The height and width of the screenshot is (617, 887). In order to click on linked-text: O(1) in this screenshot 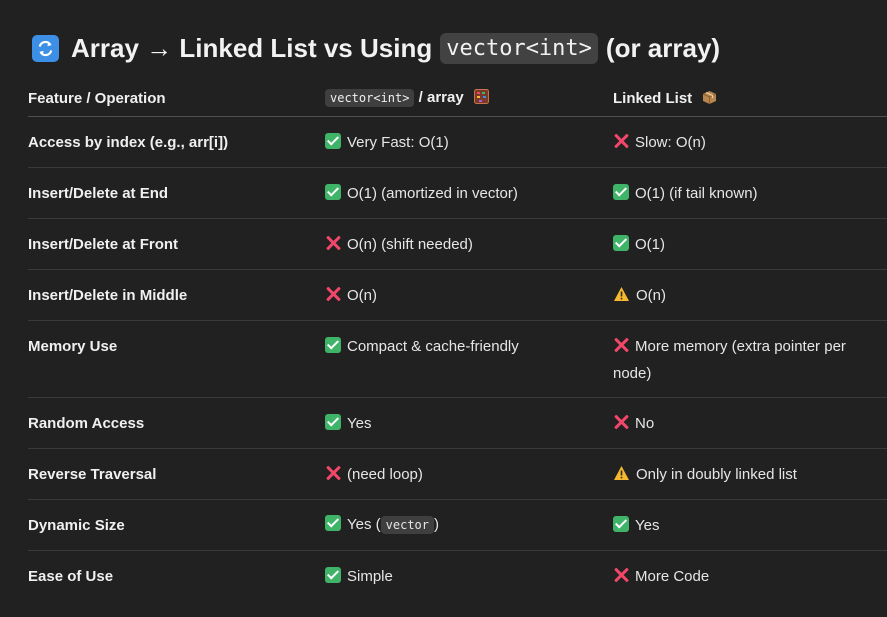, I will do `click(650, 244)`.